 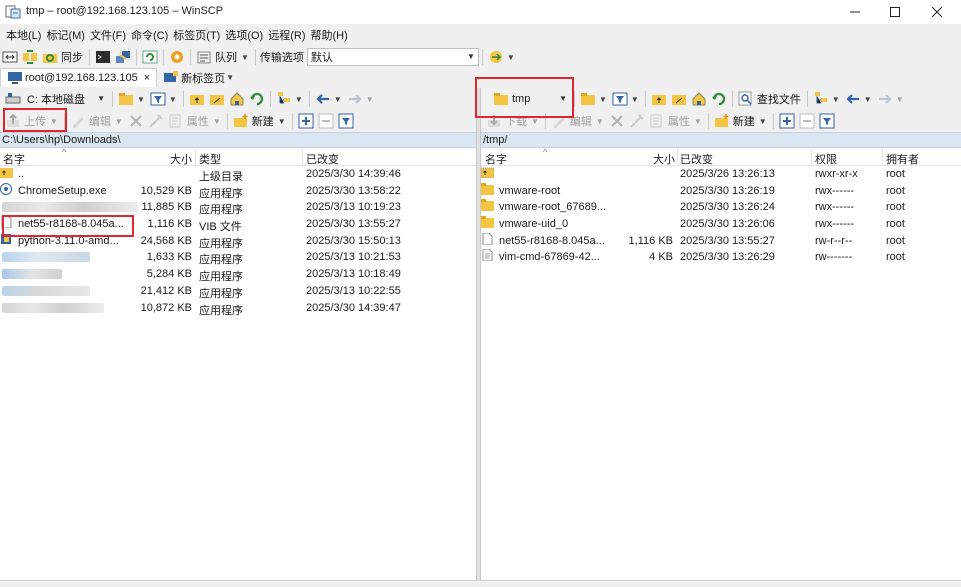 What do you see at coordinates (238, 140) in the screenshot?
I see `local-path: C:\Users\hp\Downloads\` at bounding box center [238, 140].